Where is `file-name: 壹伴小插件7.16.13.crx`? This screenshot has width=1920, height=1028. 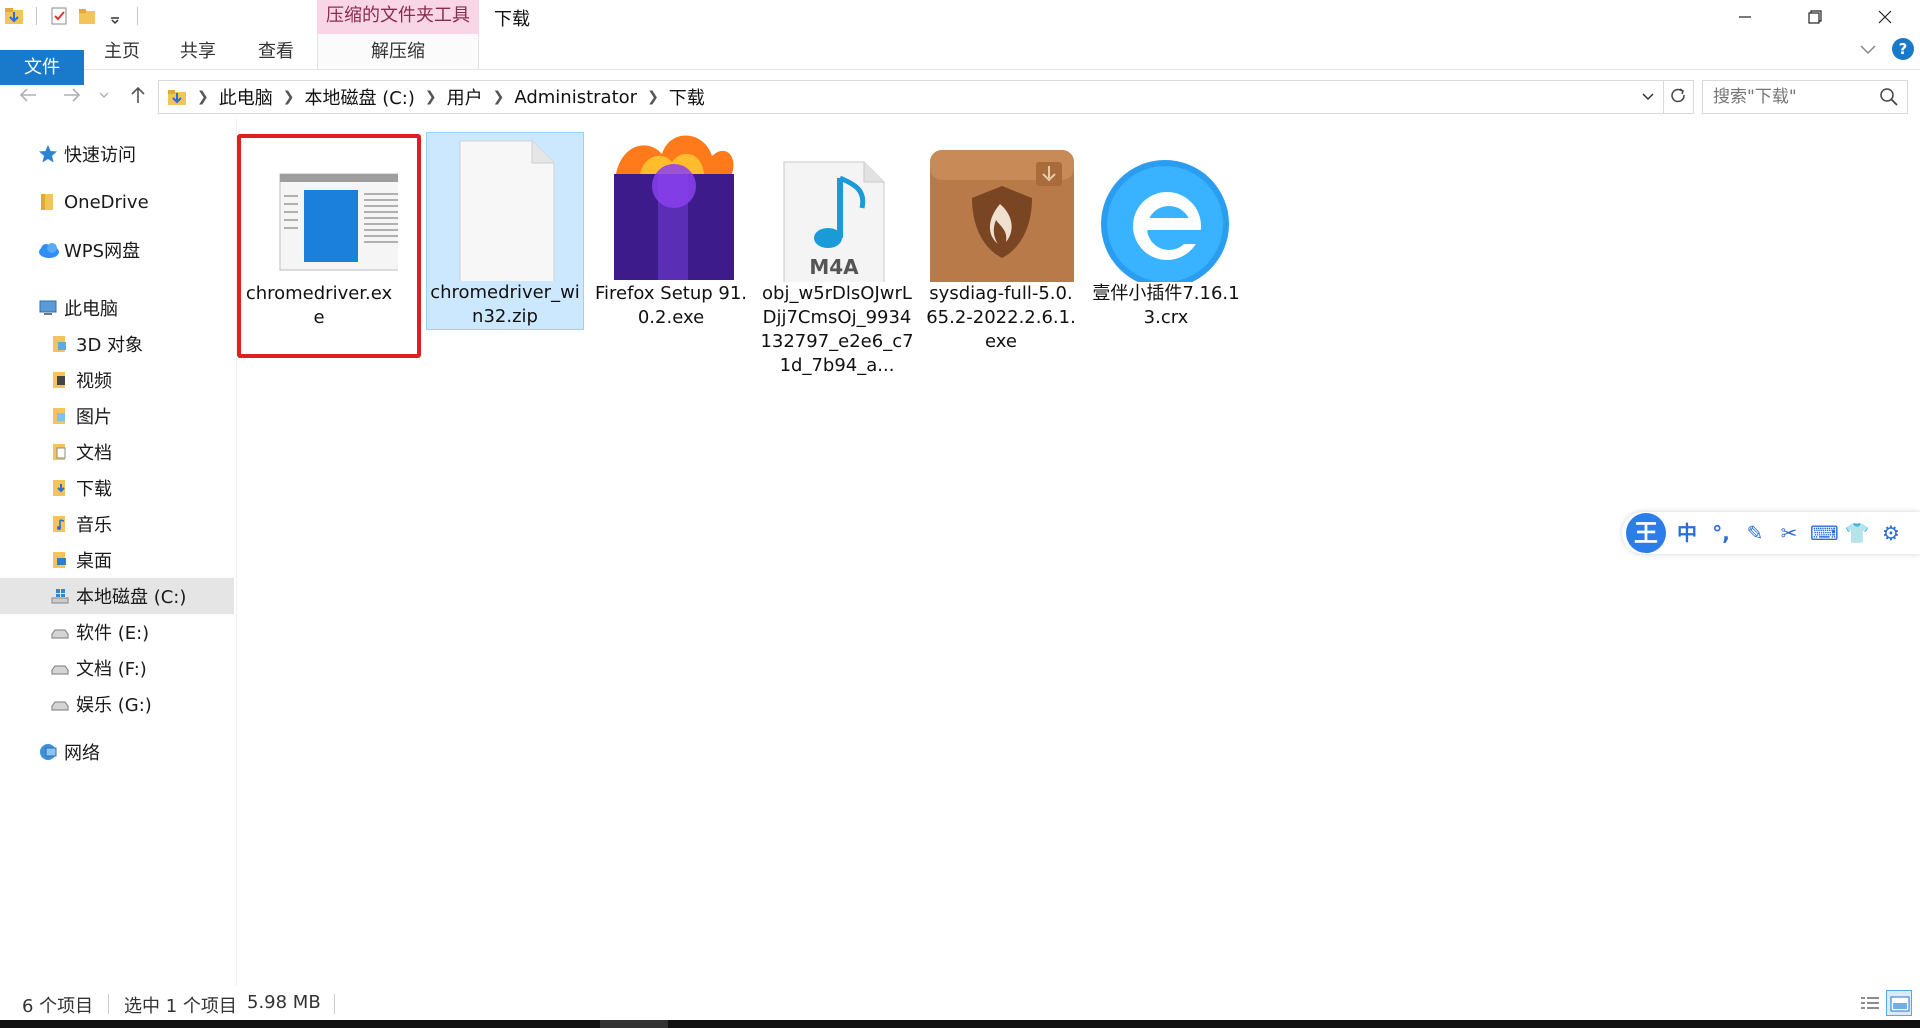
file-name: 壹伴小插件7.16.13.crx is located at coordinates (1166, 305).